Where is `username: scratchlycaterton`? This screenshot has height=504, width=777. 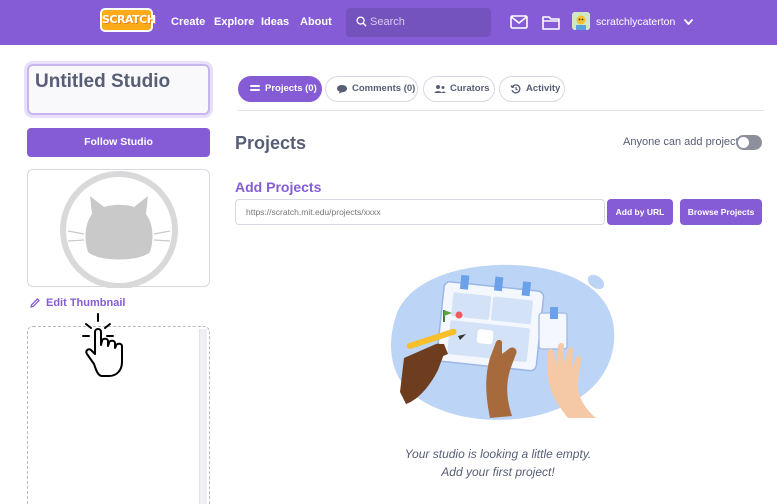
username: scratchlycaterton is located at coordinates (635, 22).